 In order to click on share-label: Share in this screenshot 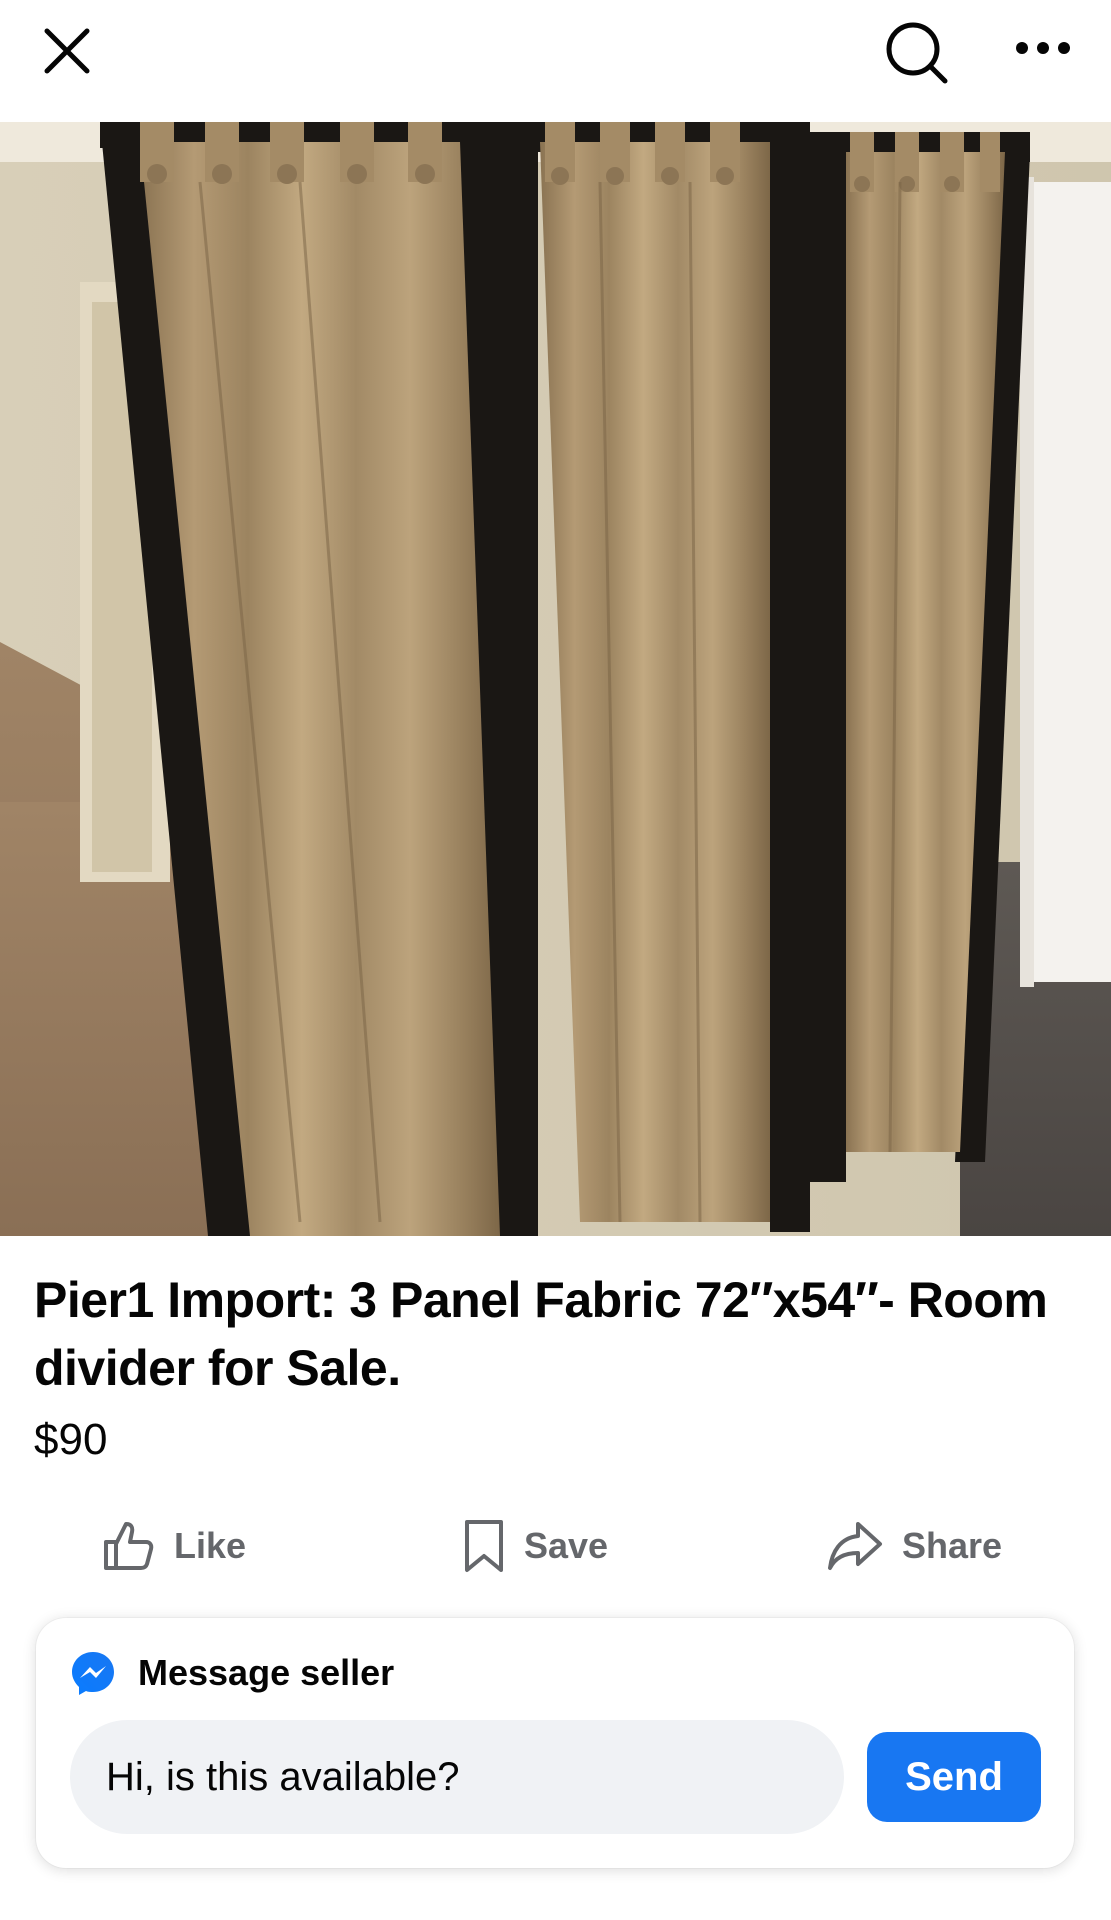, I will do `click(952, 1545)`.